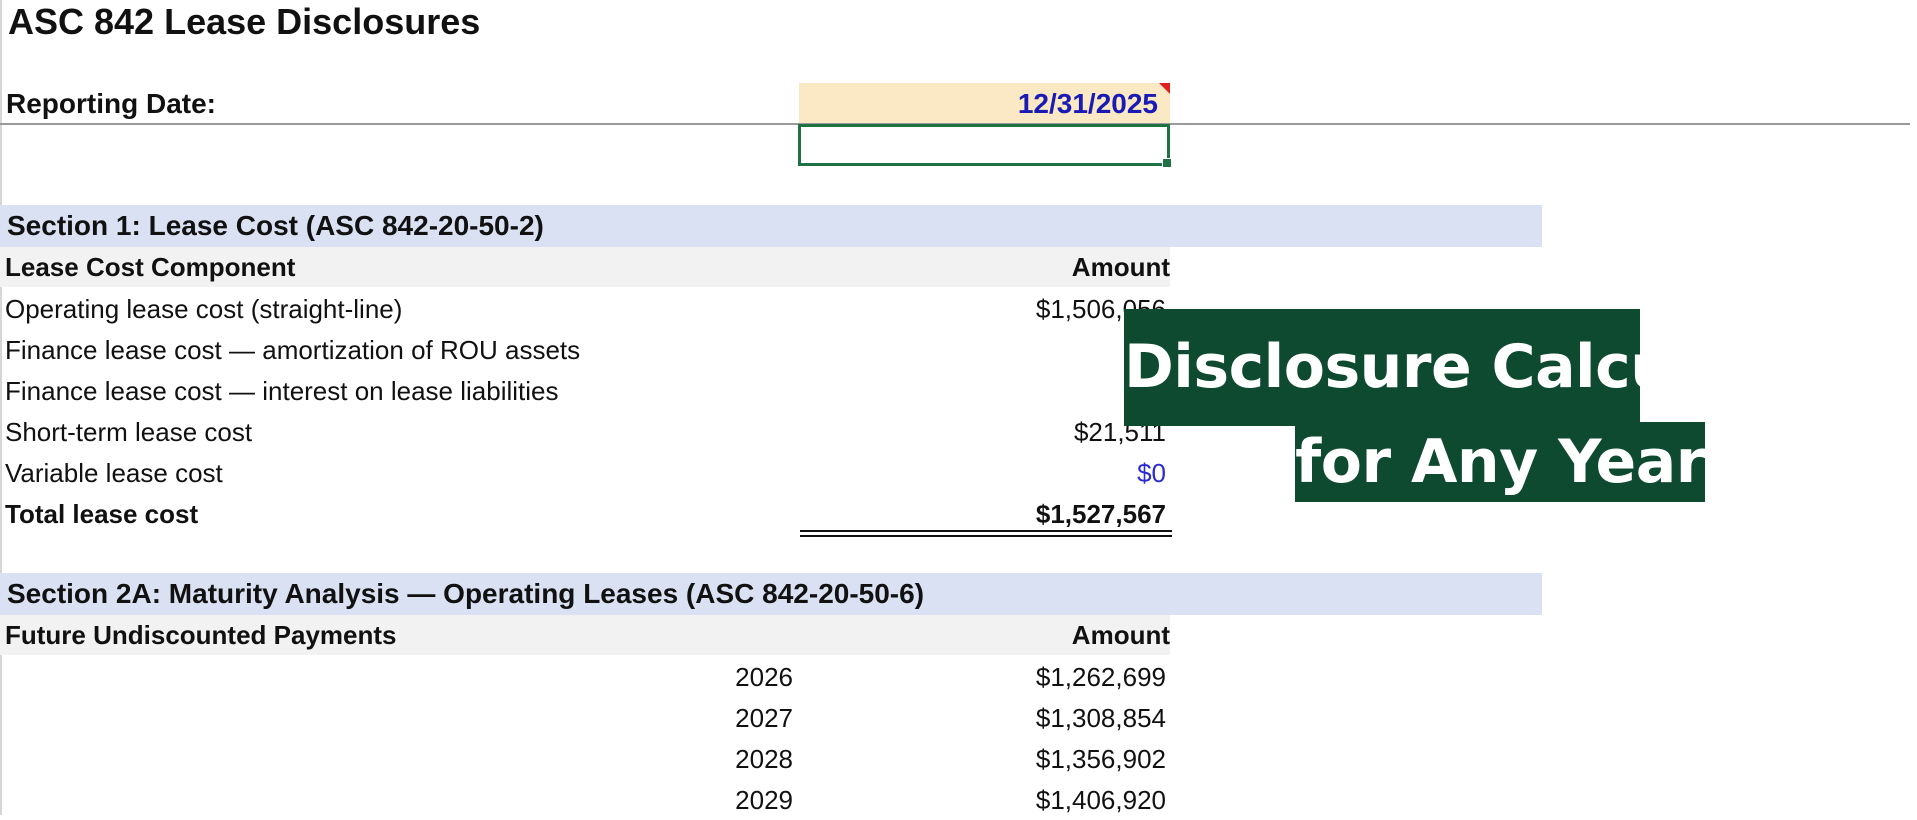 Image resolution: width=1917 pixels, height=820 pixels. What do you see at coordinates (1164, 88) in the screenshot?
I see `comment-indicator-icon` at bounding box center [1164, 88].